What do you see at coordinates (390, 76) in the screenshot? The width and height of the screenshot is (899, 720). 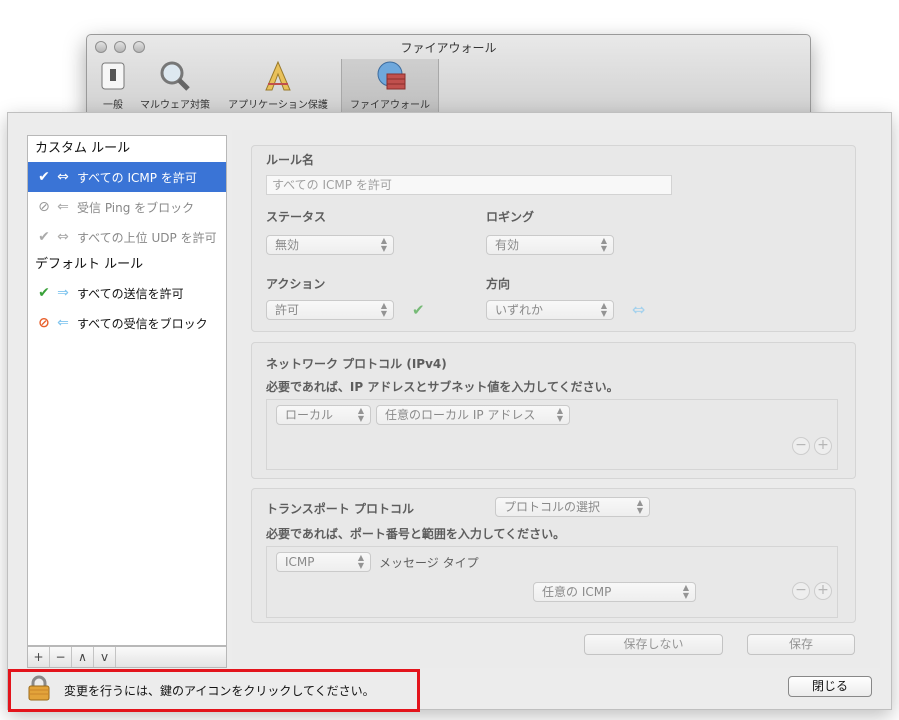 I see `firewall-globe-icon` at bounding box center [390, 76].